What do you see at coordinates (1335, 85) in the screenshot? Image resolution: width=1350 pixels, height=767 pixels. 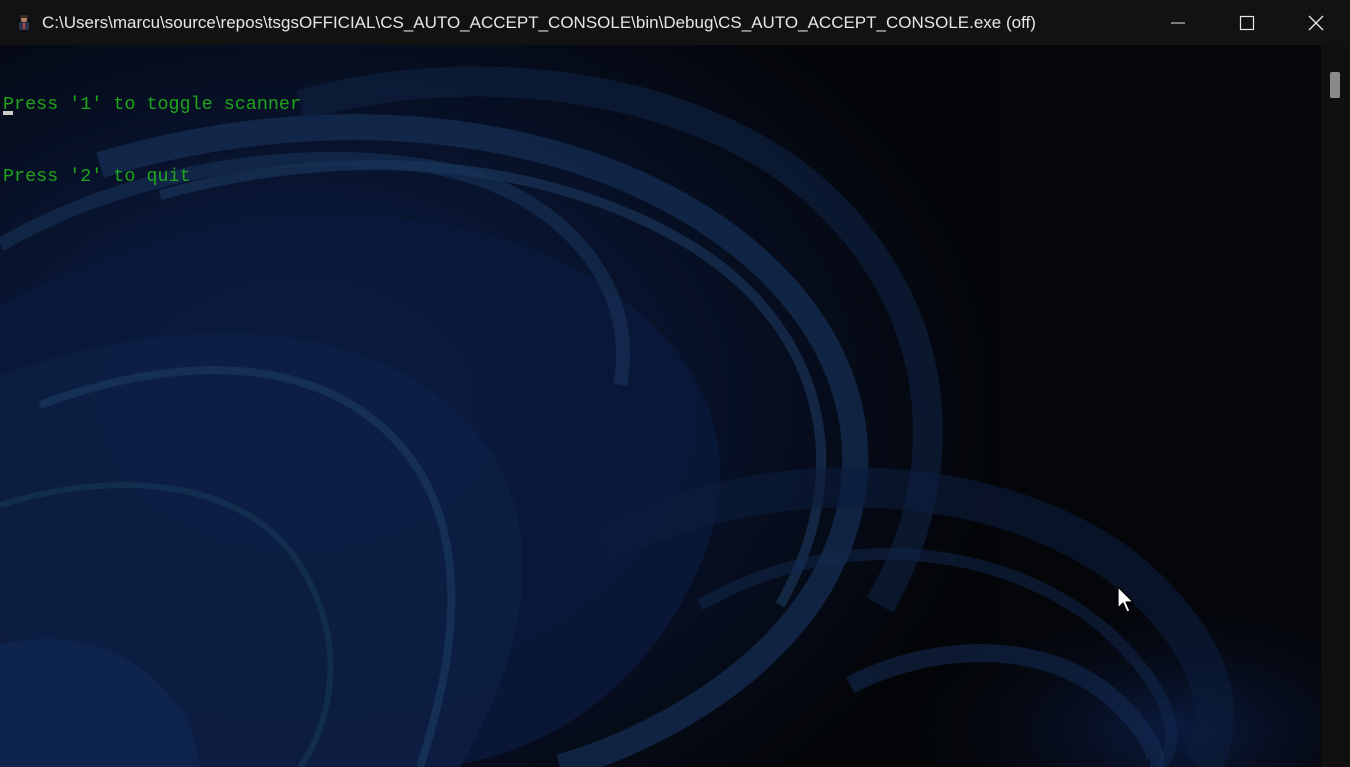 I see `scrollbar-thumb` at bounding box center [1335, 85].